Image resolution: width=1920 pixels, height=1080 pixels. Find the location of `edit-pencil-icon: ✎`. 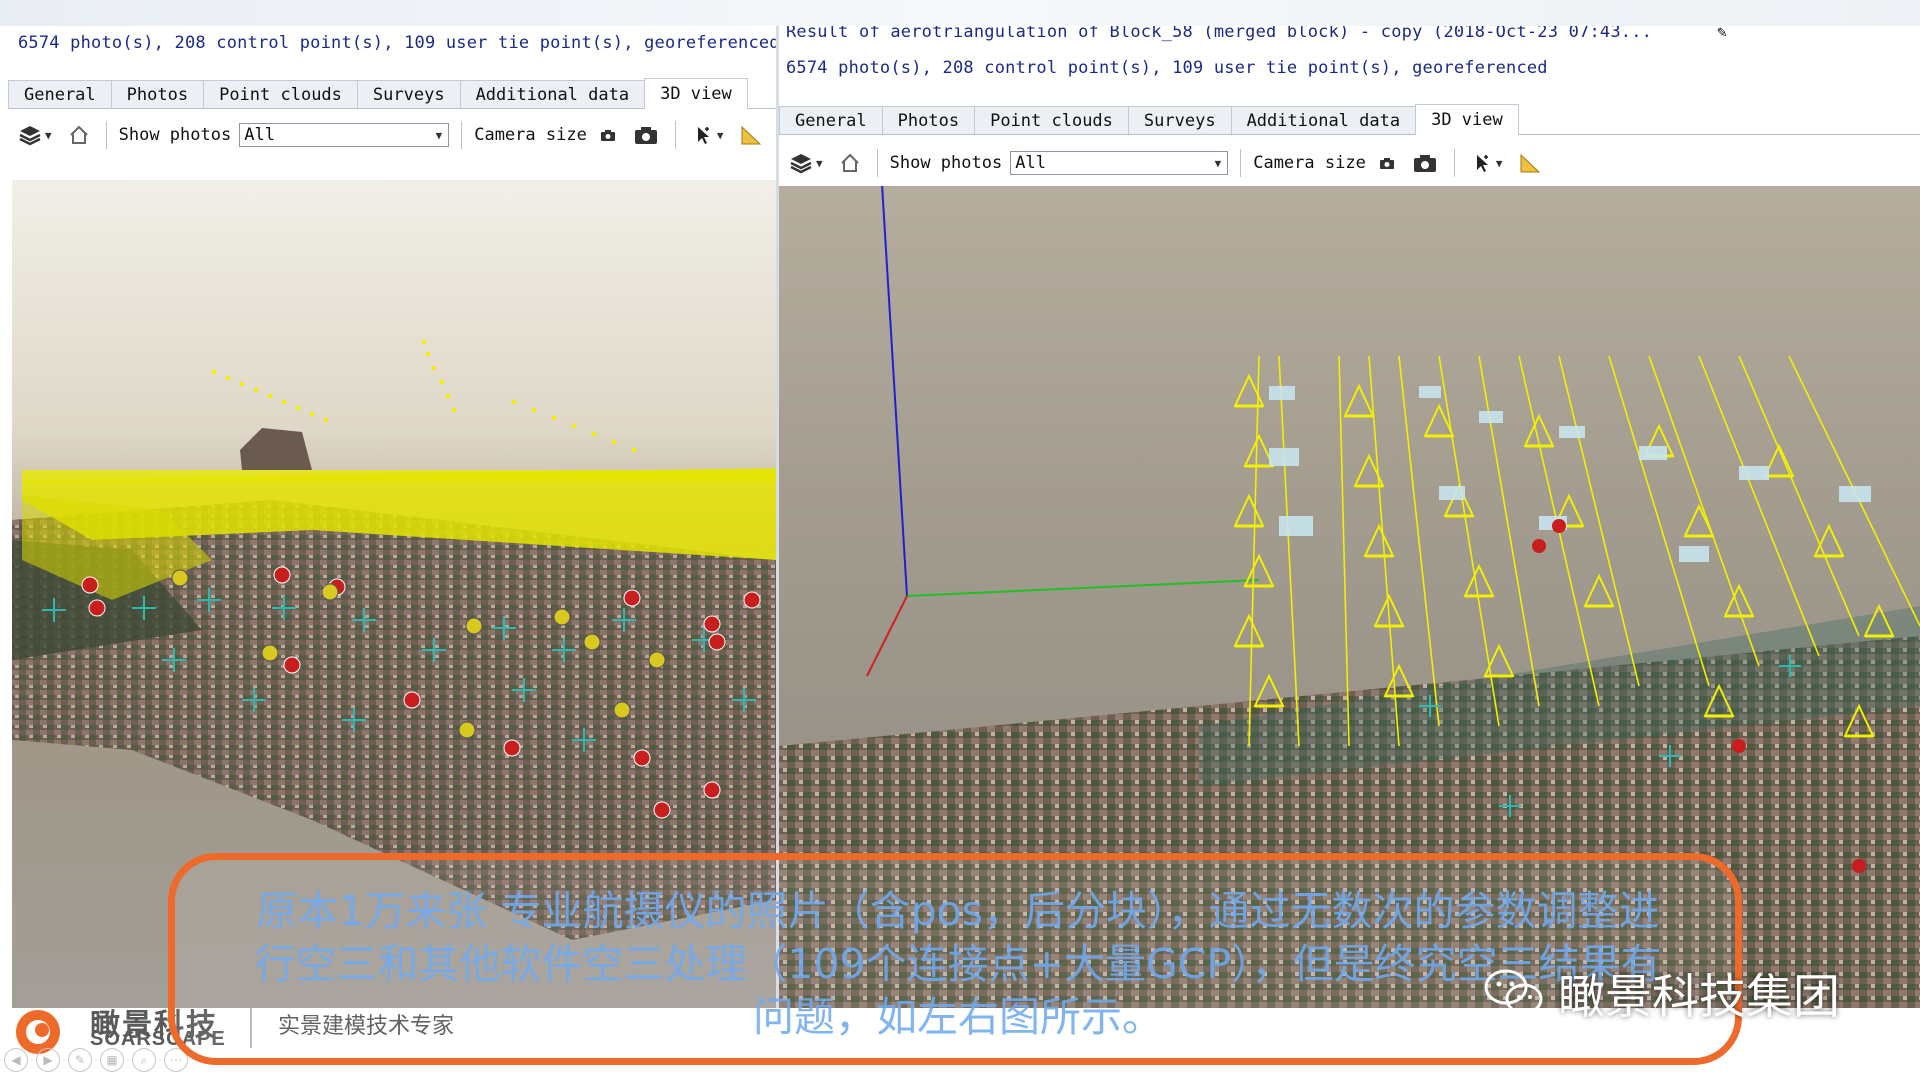

edit-pencil-icon: ✎ is located at coordinates (1722, 33).